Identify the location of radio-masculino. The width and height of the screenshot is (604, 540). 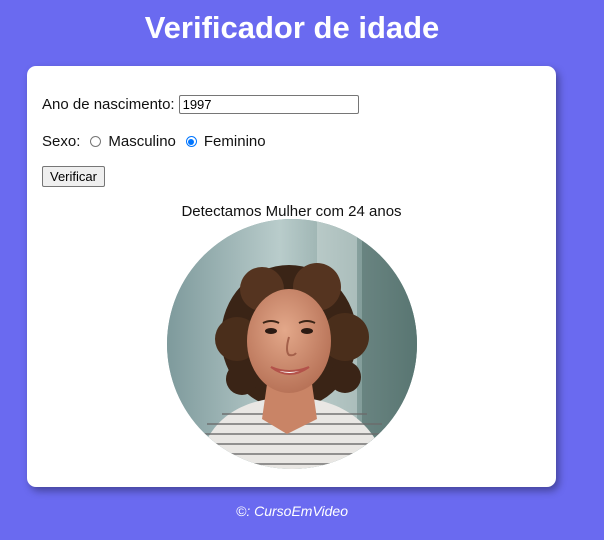
(96, 141).